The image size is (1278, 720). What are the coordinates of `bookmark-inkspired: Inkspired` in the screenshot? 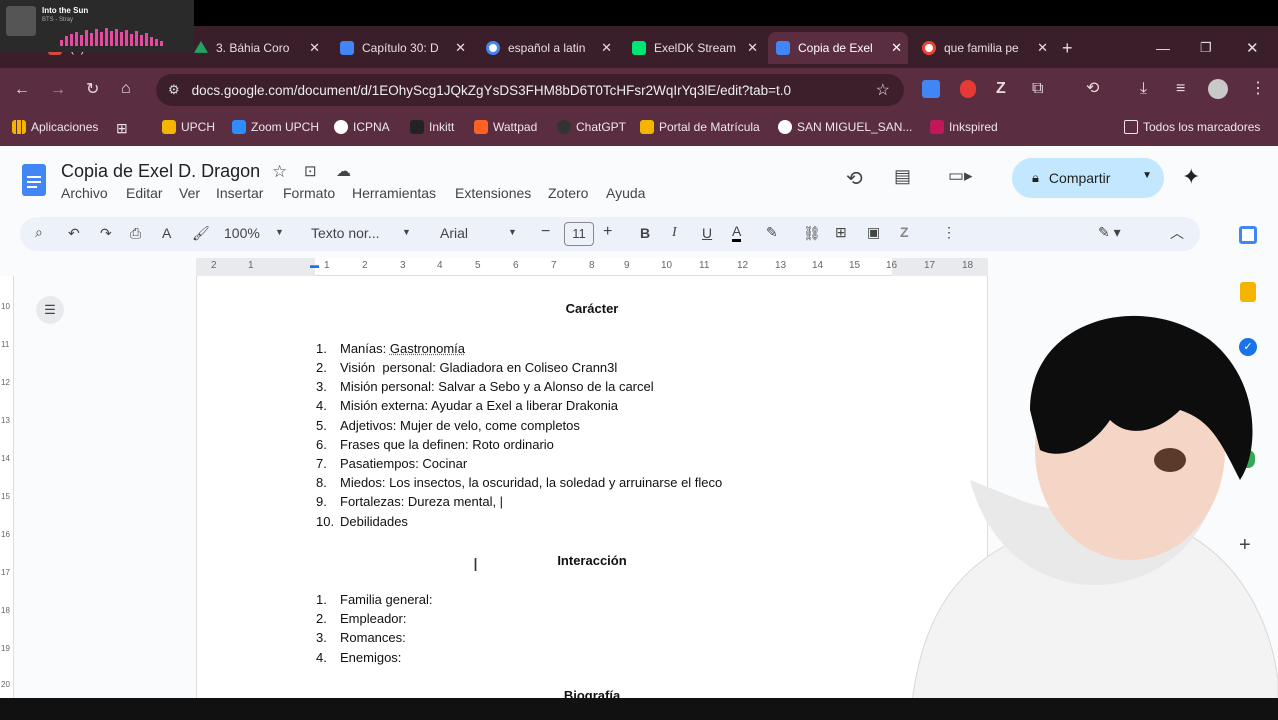 It's located at (964, 127).